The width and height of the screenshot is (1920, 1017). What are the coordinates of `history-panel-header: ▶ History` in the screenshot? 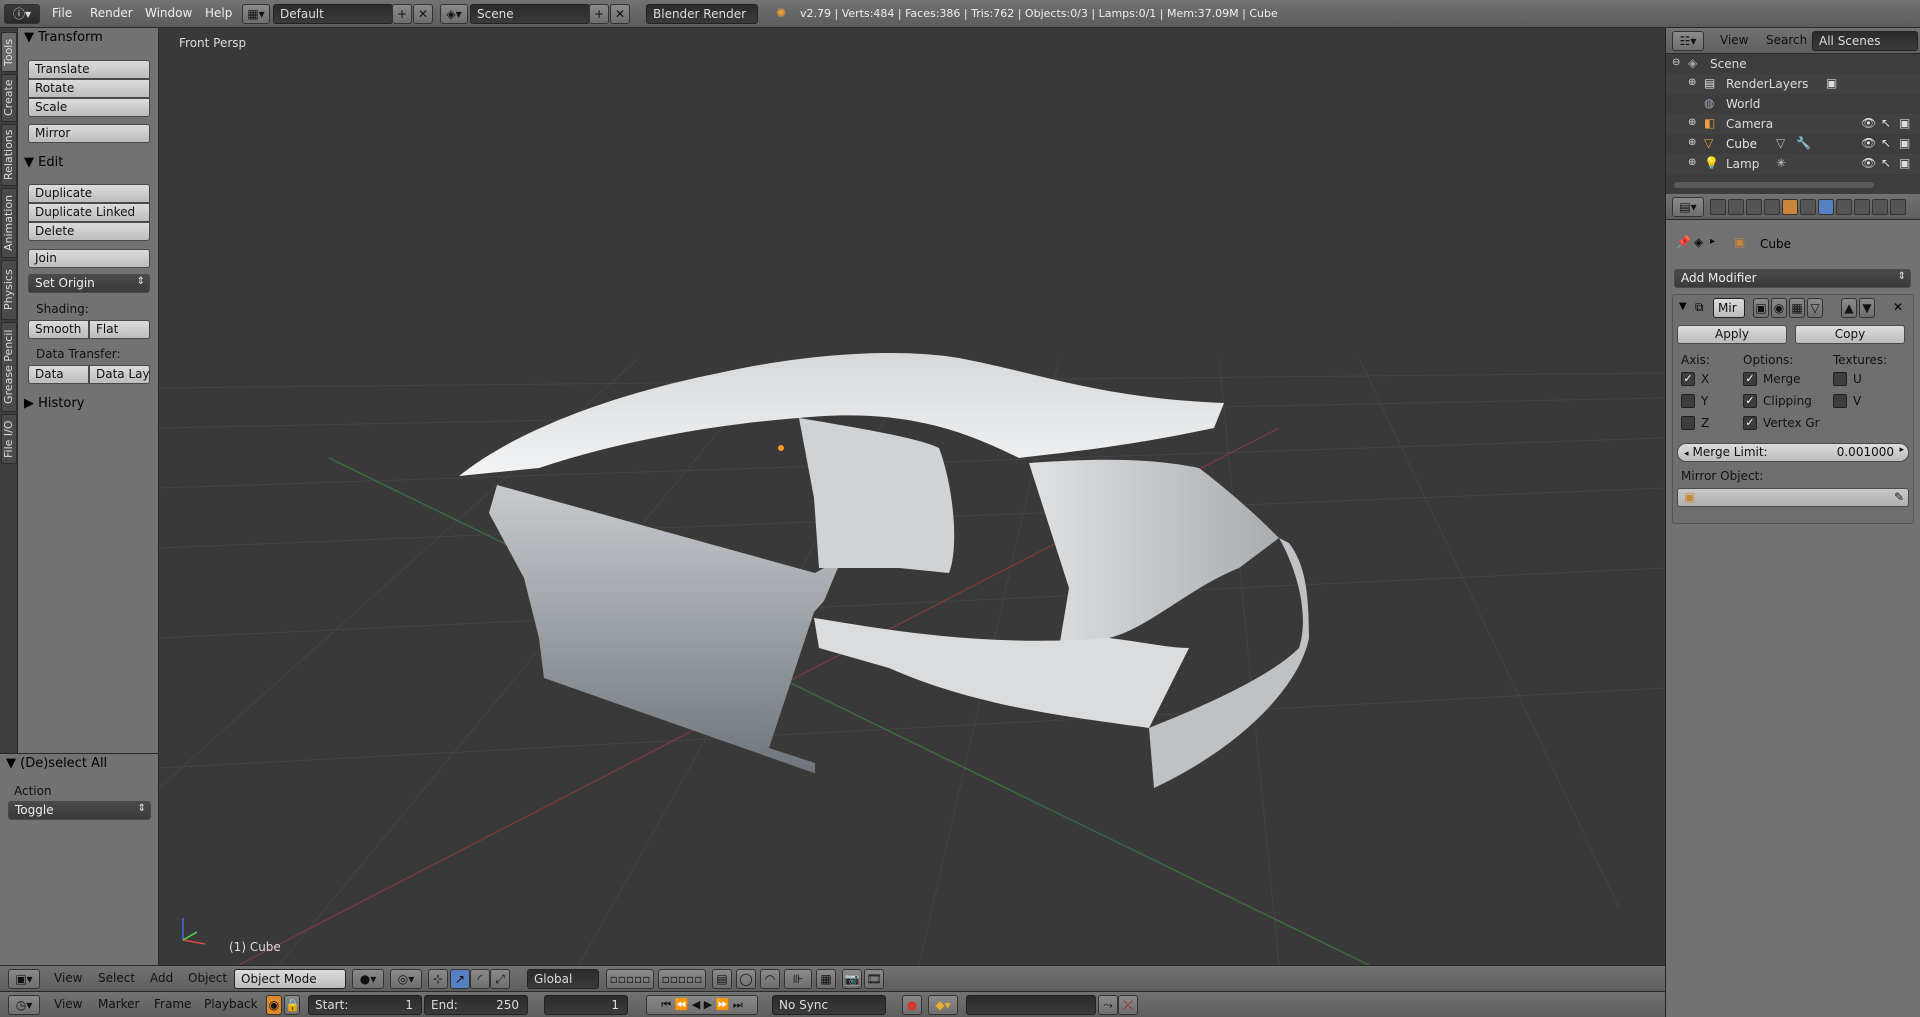 It's located at (88, 404).